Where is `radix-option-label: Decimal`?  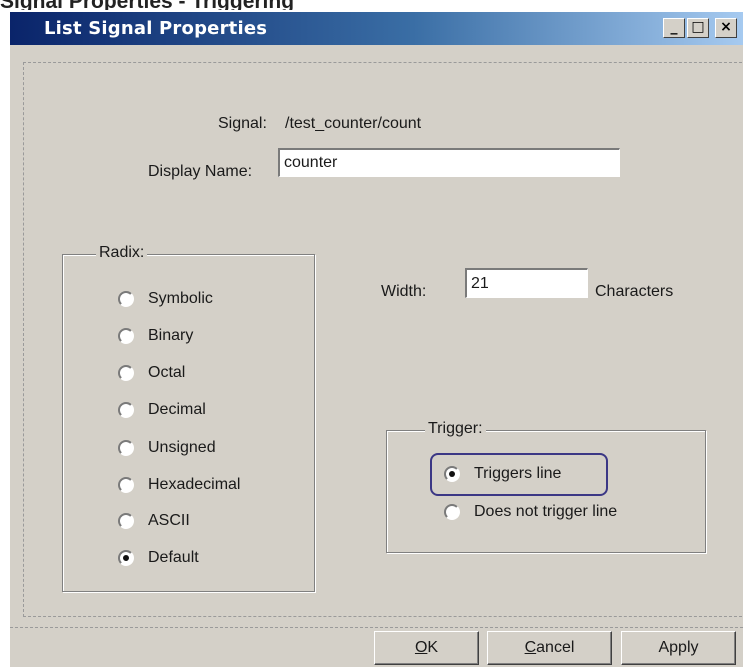 radix-option-label: Decimal is located at coordinates (177, 409).